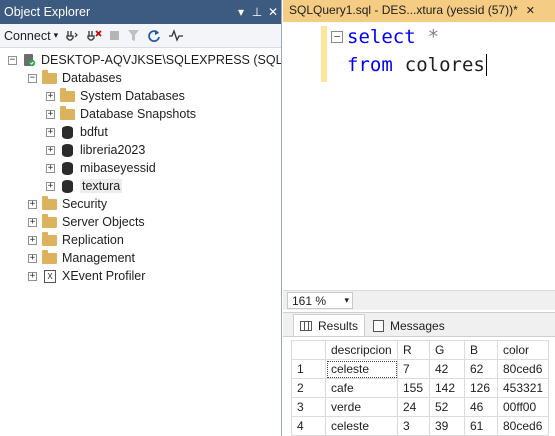 The height and width of the screenshot is (436, 555). I want to click on grid-cell: verde, so click(361, 407).